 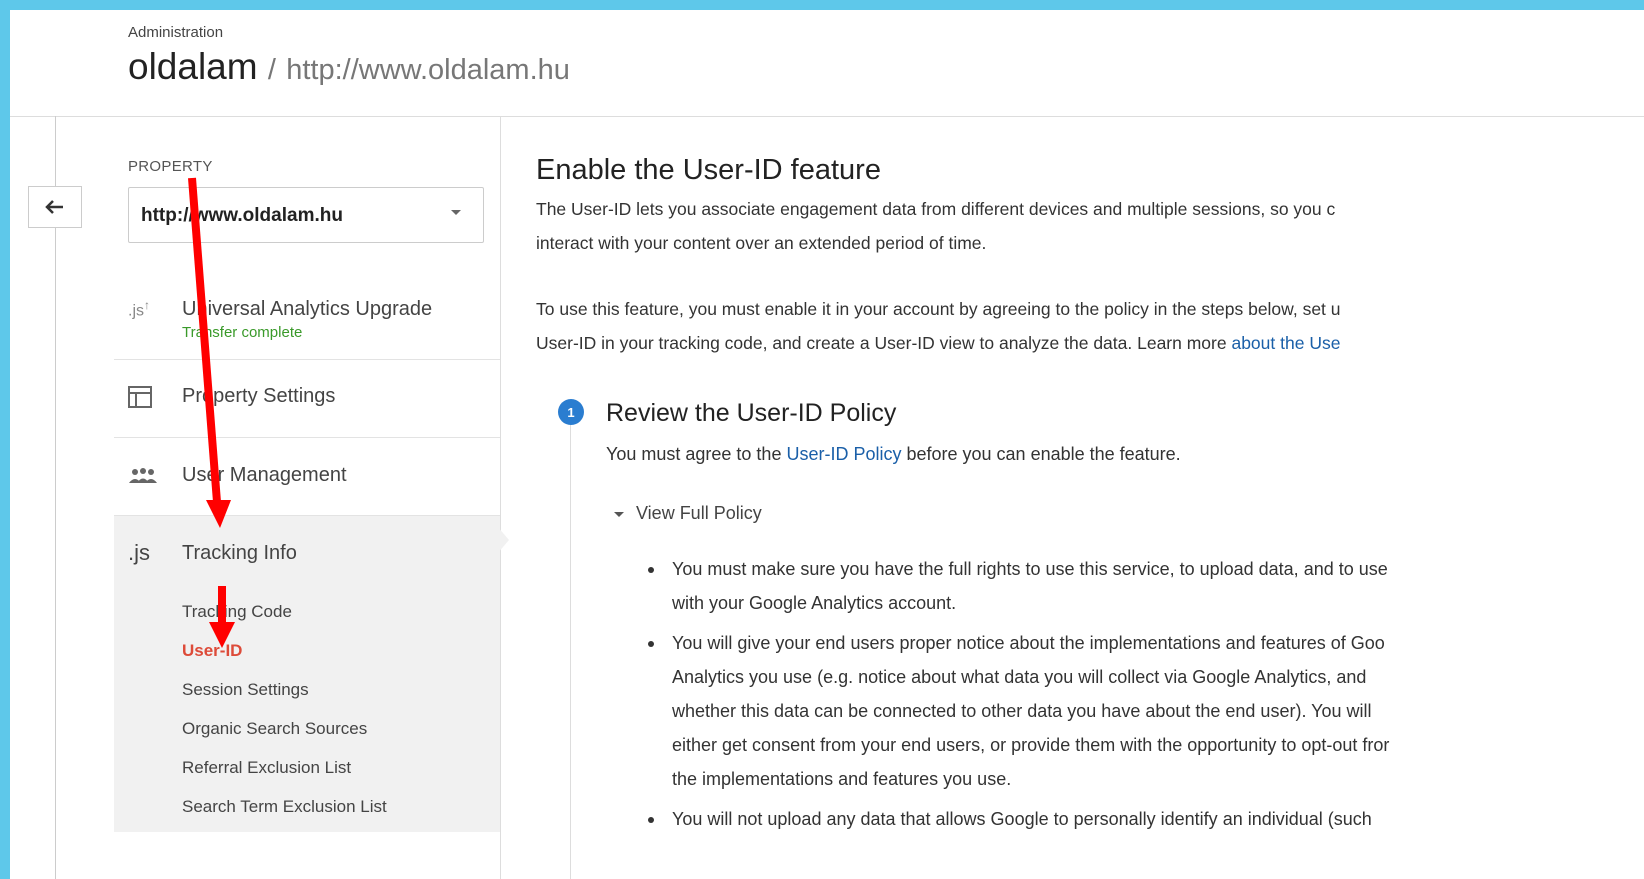 I want to click on active-section-notch, so click(x=503, y=540).